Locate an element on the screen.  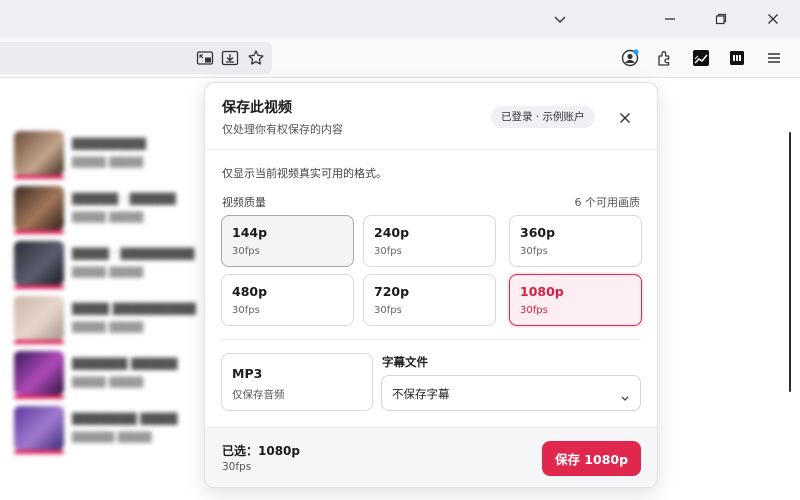
blurred-video-item: ▇▇▇▇▇▇ ▇▇▇▇▇ ▇▇▇▇ ▇▇▇▇ is located at coordinates (104, 375).